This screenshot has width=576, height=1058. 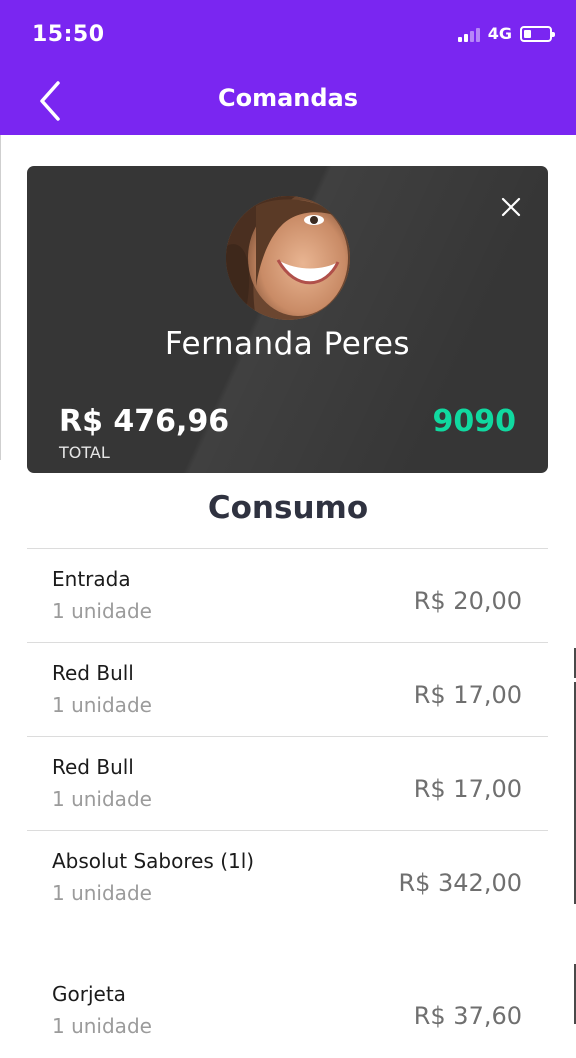 What do you see at coordinates (84, 452) in the screenshot?
I see `total-label: TOTAL` at bounding box center [84, 452].